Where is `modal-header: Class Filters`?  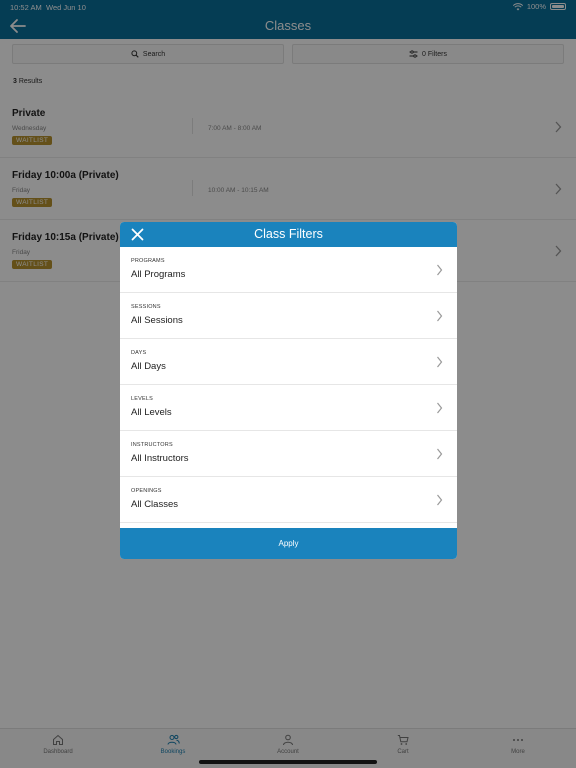 modal-header: Class Filters is located at coordinates (288, 234).